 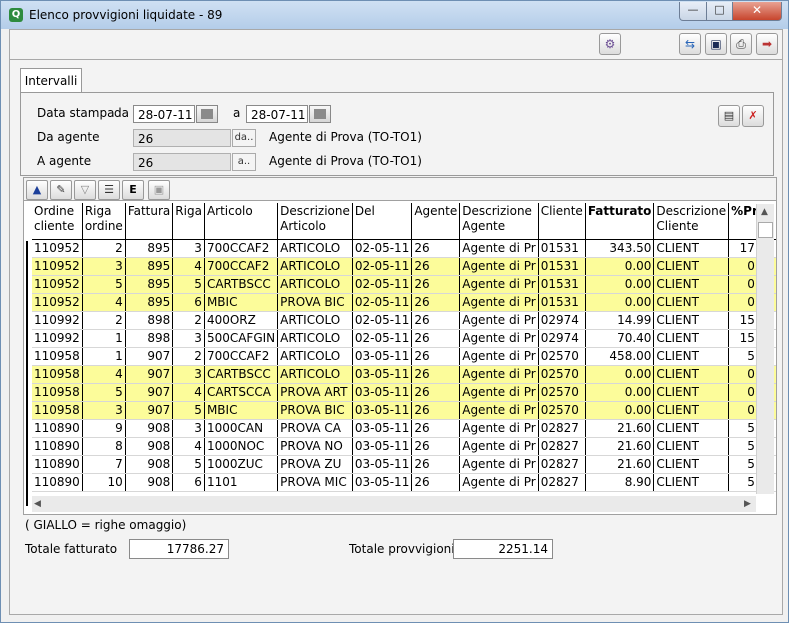 I want to click on scroll-up-icon: ▲, so click(x=764, y=212).